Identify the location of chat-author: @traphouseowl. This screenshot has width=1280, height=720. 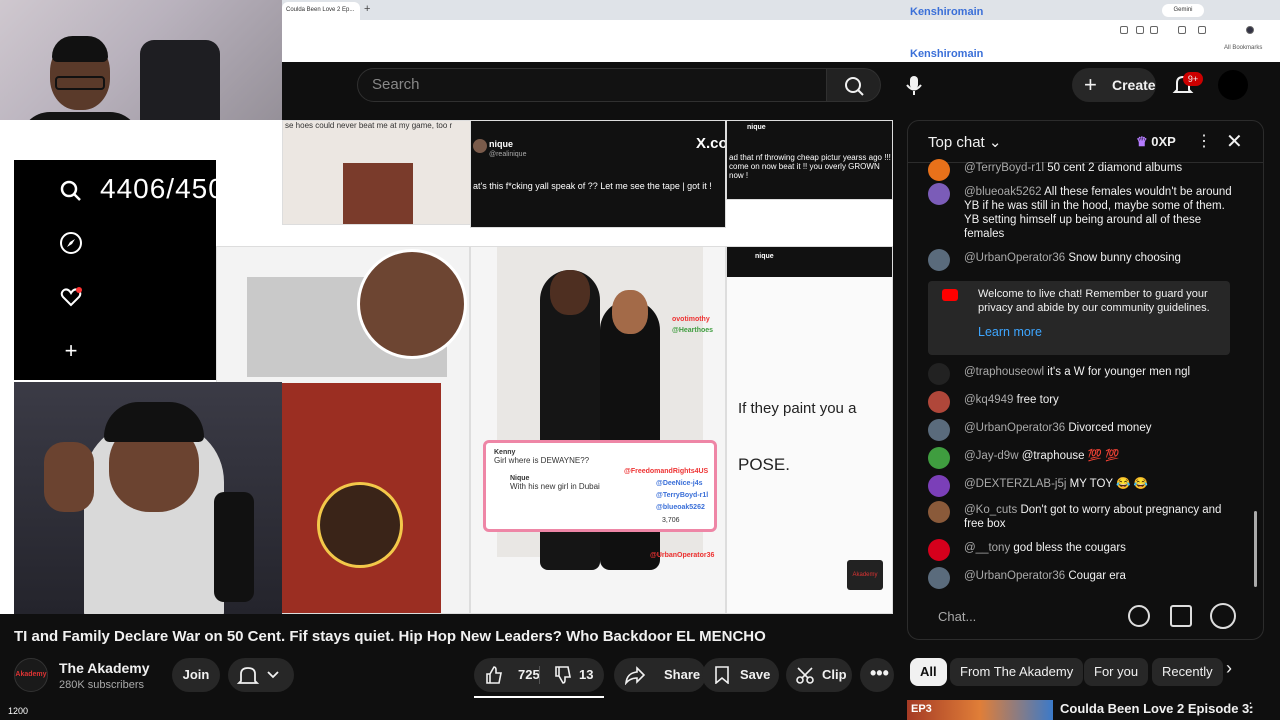
(1004, 372).